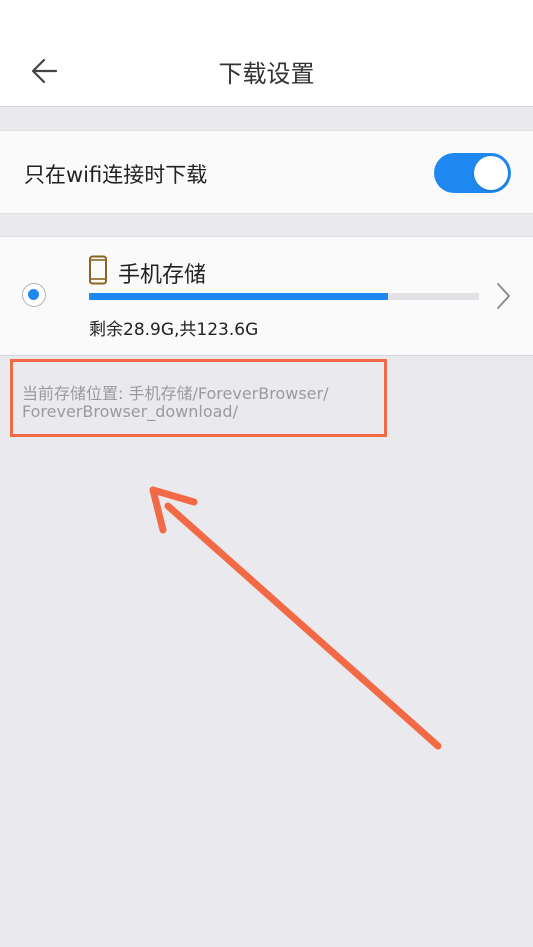  What do you see at coordinates (162, 275) in the screenshot?
I see `storage-name: 手机存储` at bounding box center [162, 275].